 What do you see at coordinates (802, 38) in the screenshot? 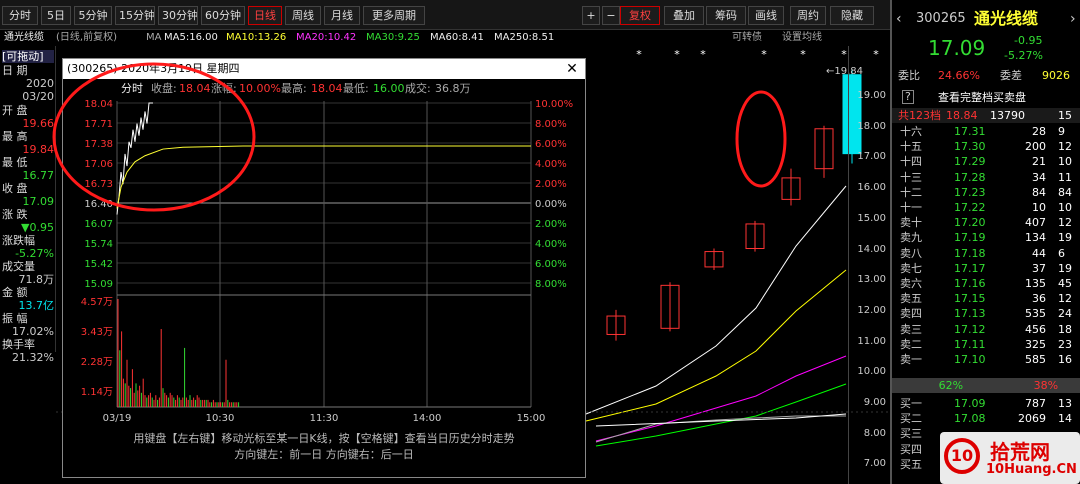
I see `ma-settings-link: 设置均线` at bounding box center [802, 38].